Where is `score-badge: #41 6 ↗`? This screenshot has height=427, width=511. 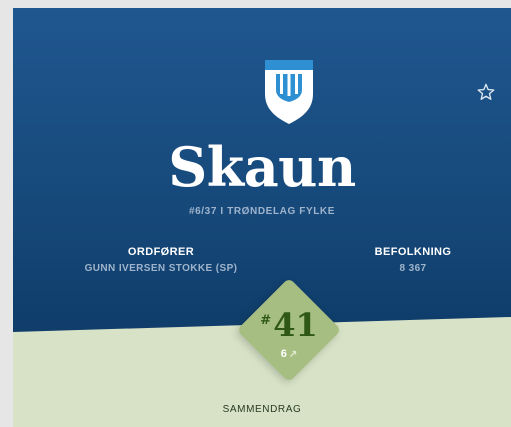
score-badge: #41 6 ↗ is located at coordinates (289, 330).